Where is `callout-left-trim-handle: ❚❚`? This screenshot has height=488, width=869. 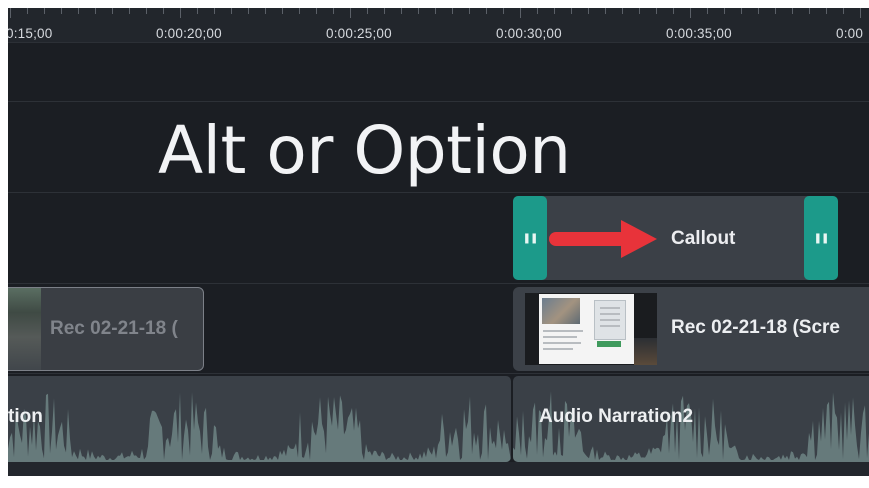
callout-left-trim-handle: ❚❚ is located at coordinates (530, 238).